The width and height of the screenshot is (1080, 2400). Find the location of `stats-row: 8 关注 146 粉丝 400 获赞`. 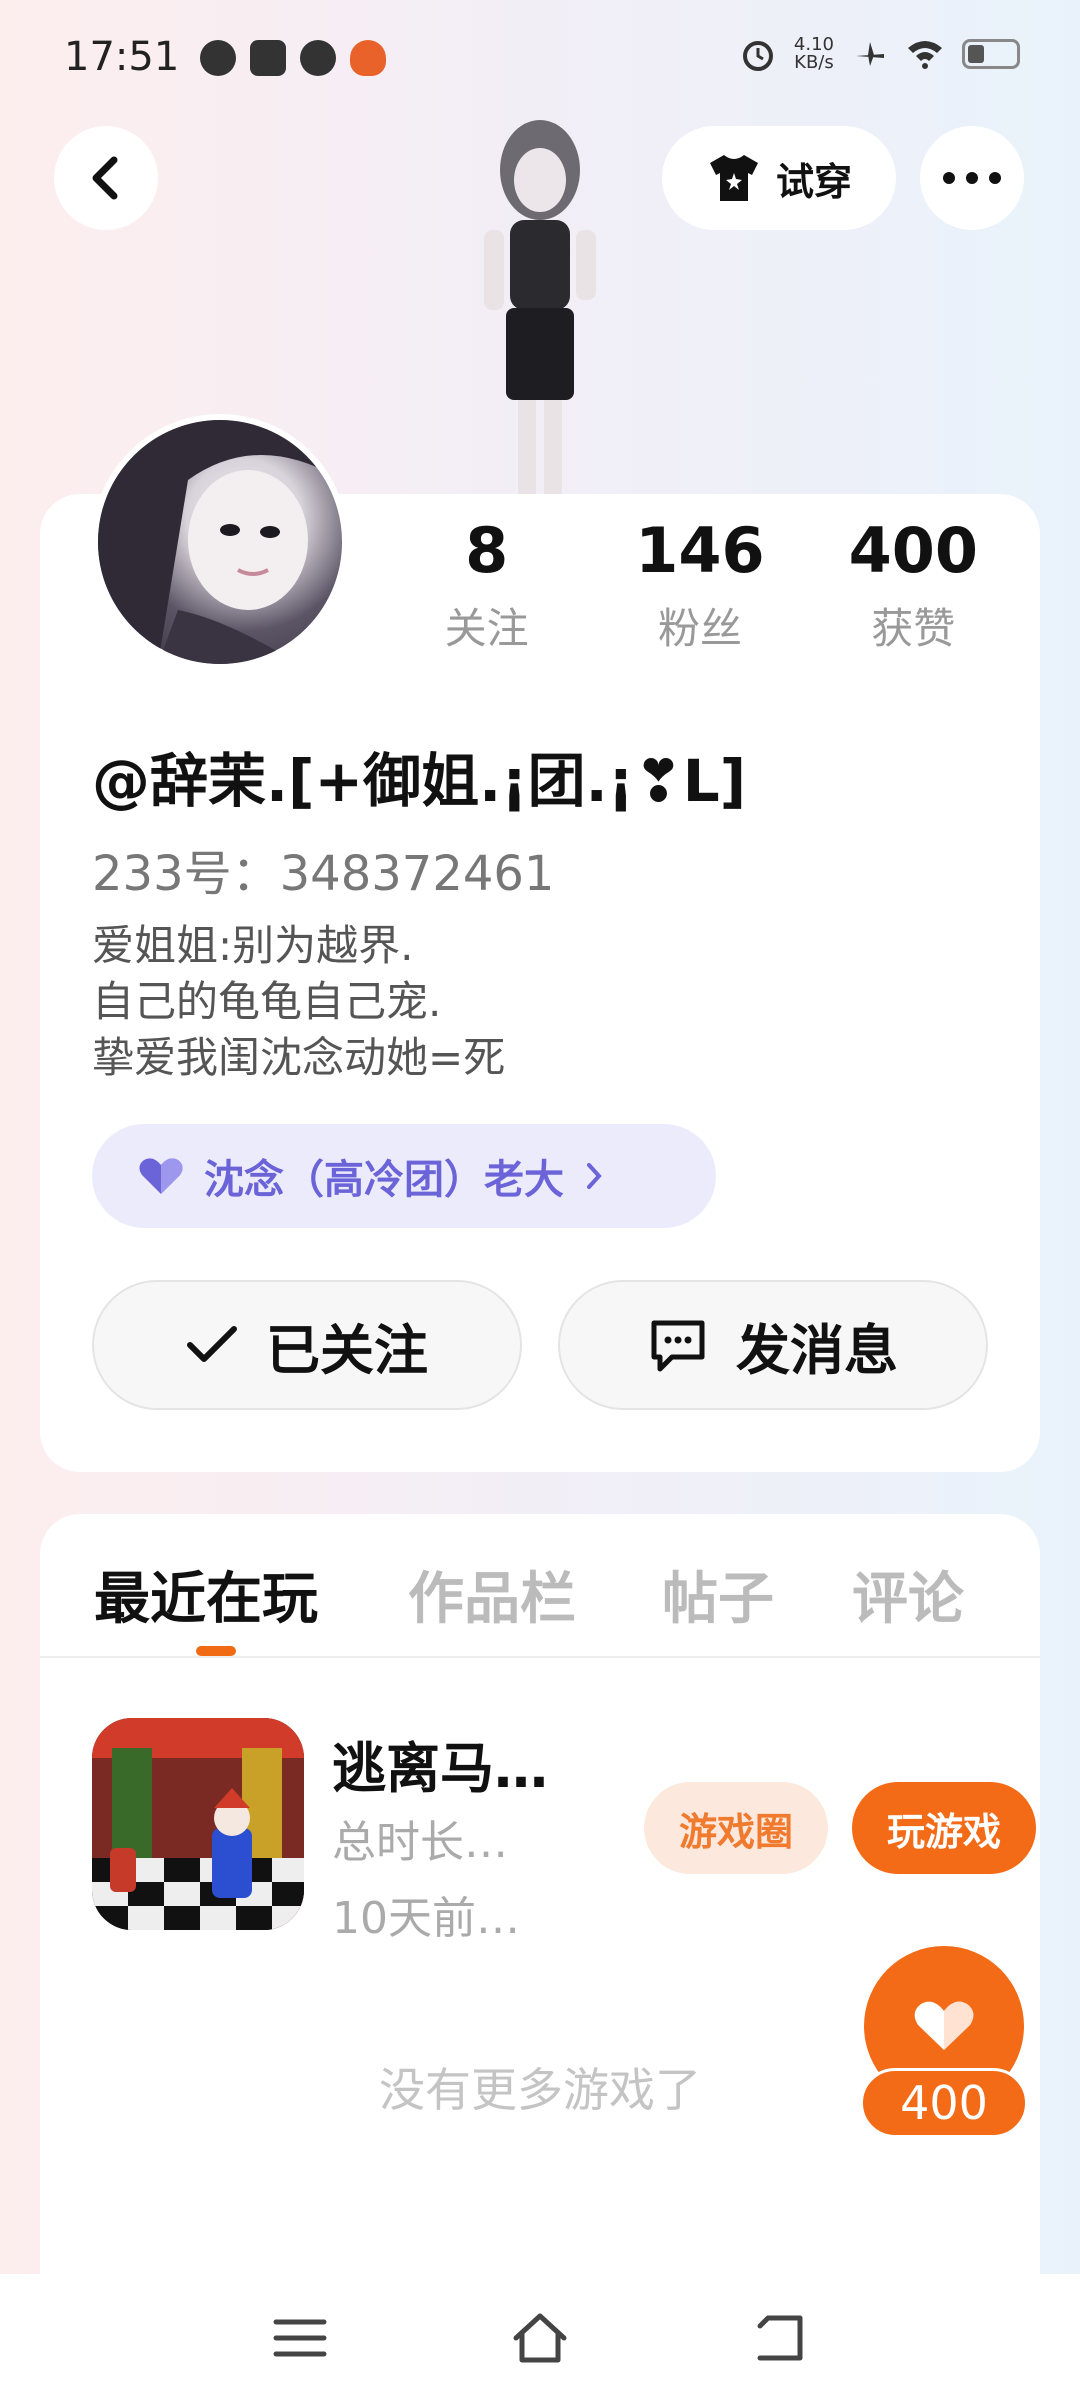

stats-row: 8 关注 146 粉丝 400 获赞 is located at coordinates (700, 585).